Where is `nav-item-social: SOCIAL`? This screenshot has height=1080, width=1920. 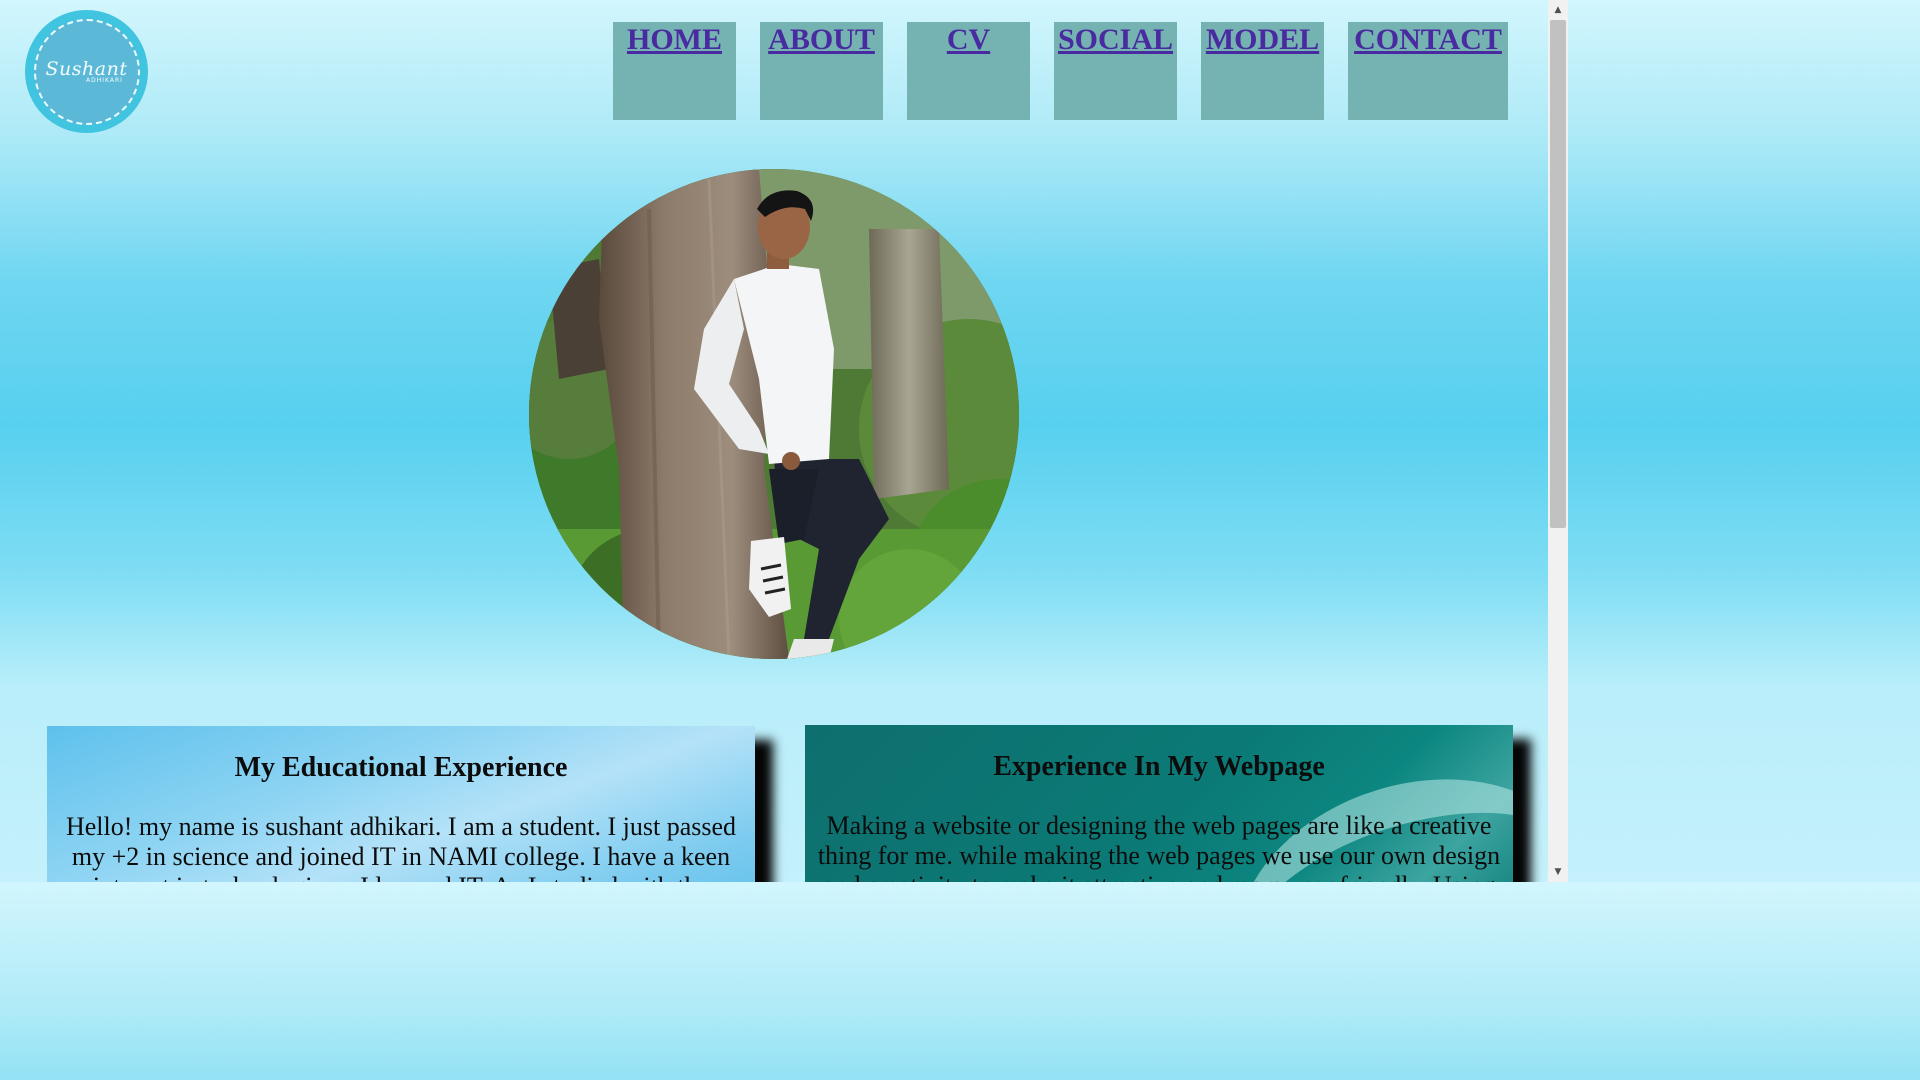
nav-item-social: SOCIAL is located at coordinates (1115, 71).